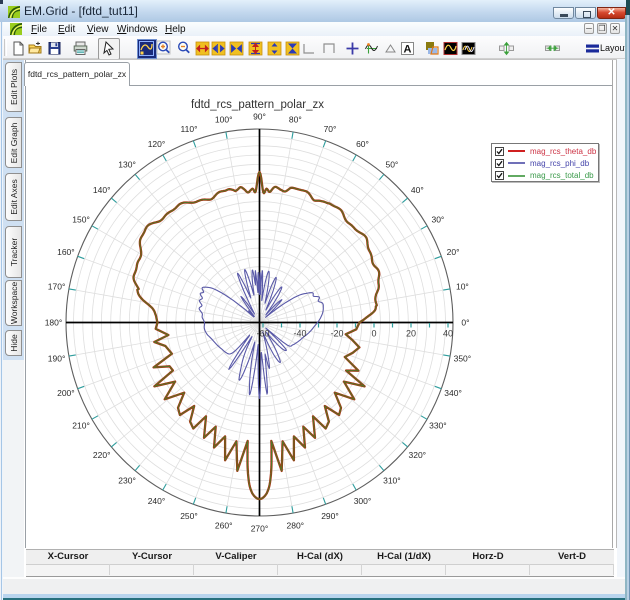 The height and width of the screenshot is (600, 630). I want to click on svg-text: A, so click(408, 50).